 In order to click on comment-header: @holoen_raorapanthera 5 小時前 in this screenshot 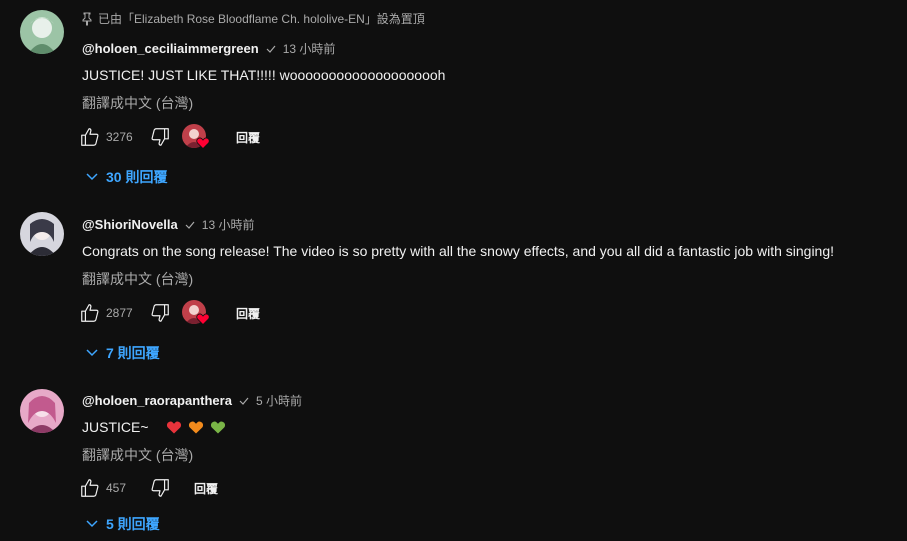, I will do `click(192, 400)`.